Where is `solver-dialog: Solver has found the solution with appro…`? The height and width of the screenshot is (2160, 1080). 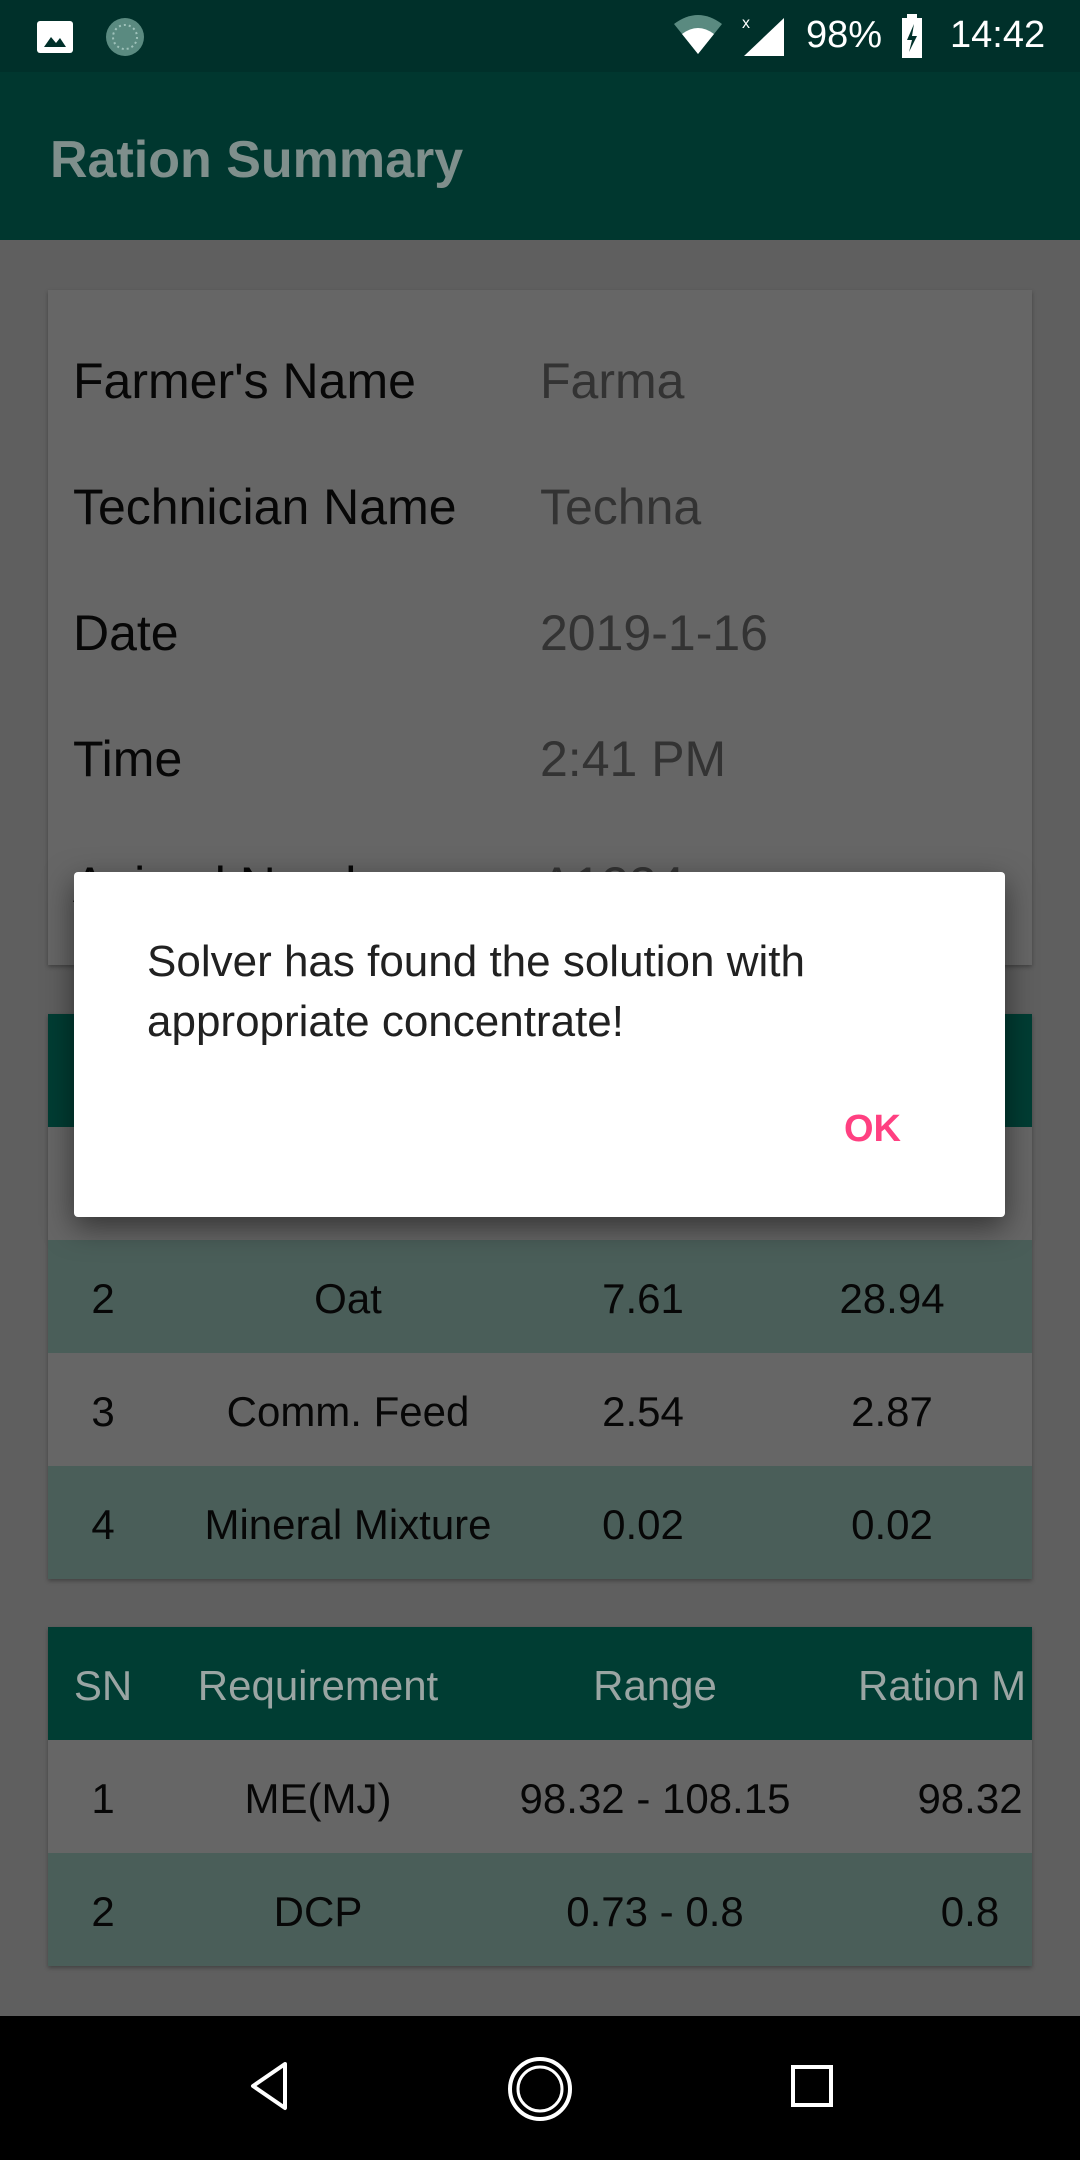 solver-dialog: Solver has found the solution with appro… is located at coordinates (539, 1044).